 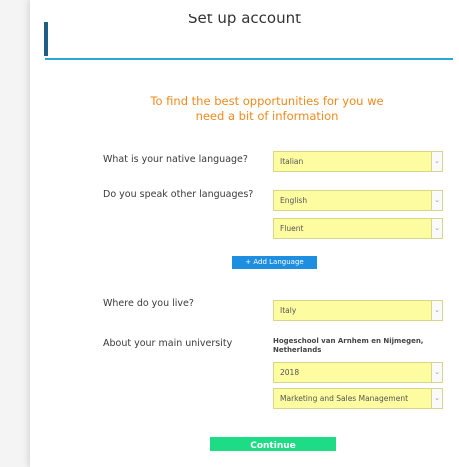 What do you see at coordinates (358, 228) in the screenshot?
I see `language-level-select: Fluent ⌄` at bounding box center [358, 228].